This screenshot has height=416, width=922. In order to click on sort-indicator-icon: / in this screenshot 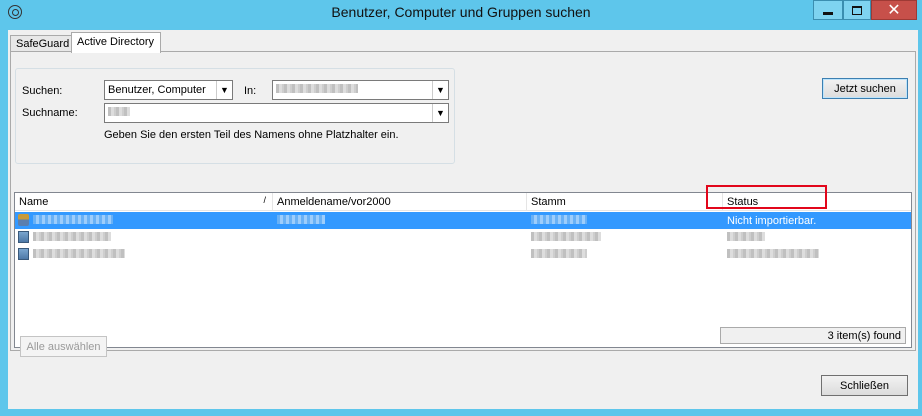, I will do `click(264, 200)`.